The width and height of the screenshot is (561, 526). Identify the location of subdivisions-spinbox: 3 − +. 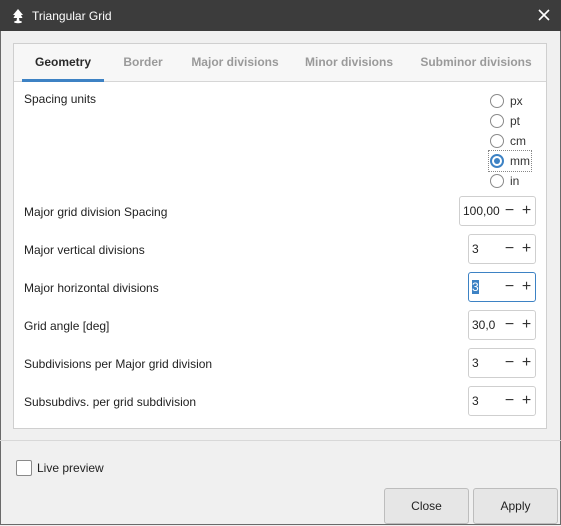
(502, 363).